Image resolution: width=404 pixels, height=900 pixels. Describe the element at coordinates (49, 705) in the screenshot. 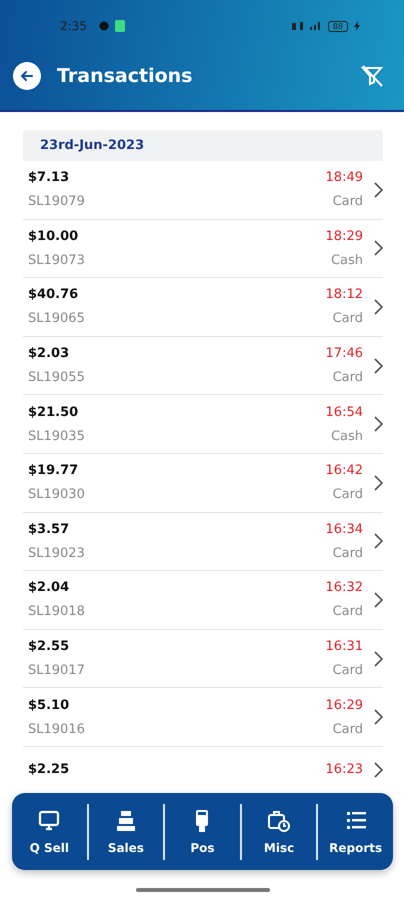

I see `amount: $5.10` at that location.